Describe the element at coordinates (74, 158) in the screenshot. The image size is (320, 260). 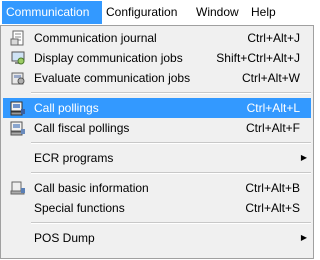
I see `menu-item-label: ECR programs` at that location.